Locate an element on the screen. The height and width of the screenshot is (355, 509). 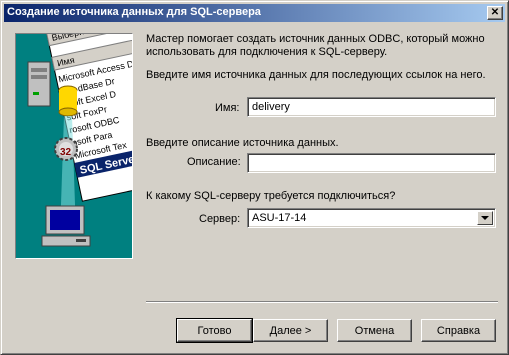
illus-badge: 32 is located at coordinates (66, 152).